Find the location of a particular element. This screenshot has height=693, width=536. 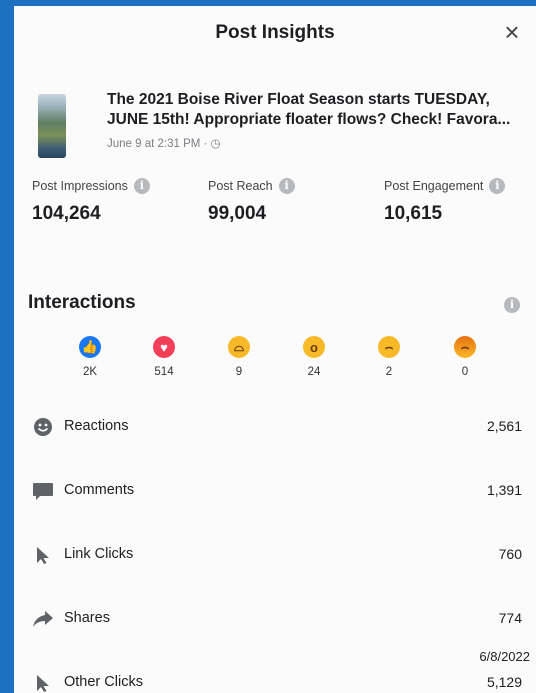

metric-value: 10,615 is located at coordinates (413, 213).